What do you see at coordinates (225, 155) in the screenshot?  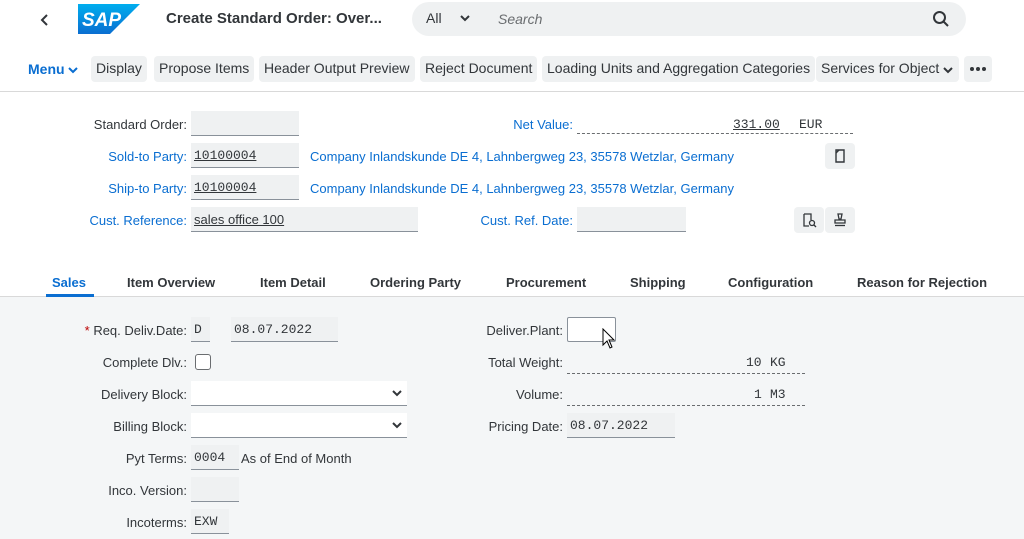 I see `sold-to-value: 10100004` at bounding box center [225, 155].